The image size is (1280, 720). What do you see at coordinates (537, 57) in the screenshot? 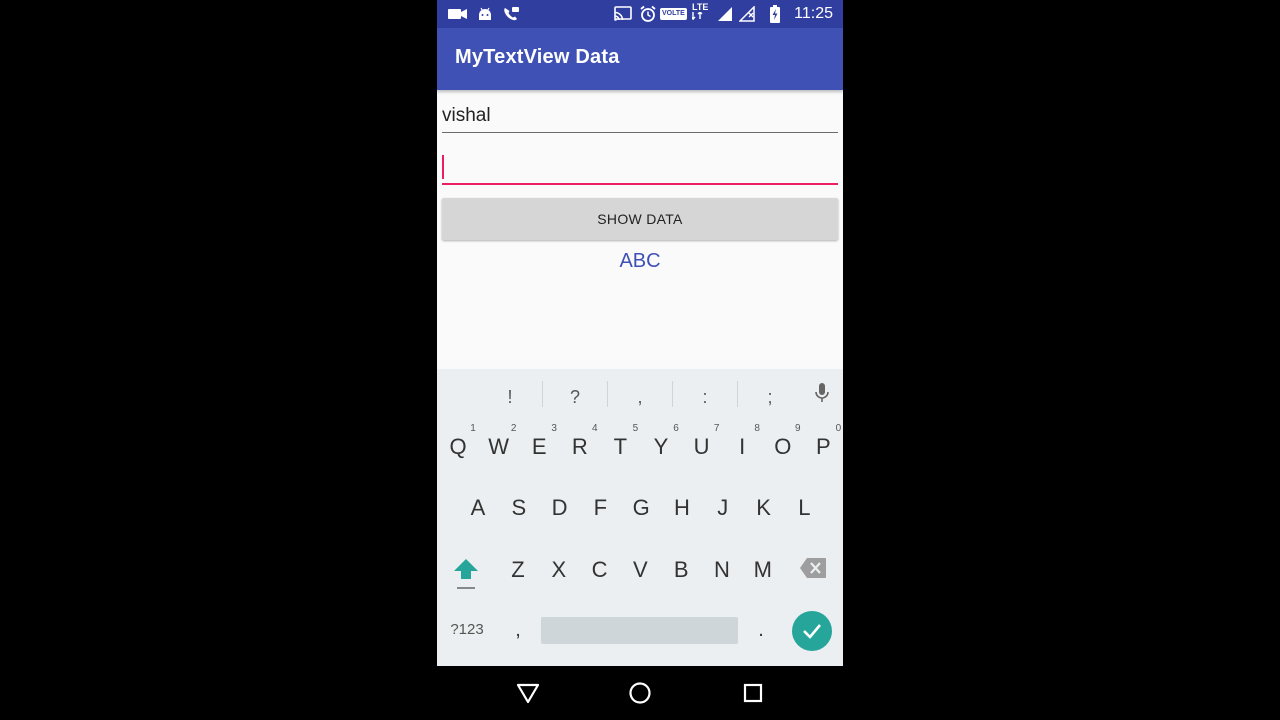
I see `app-title: MyTextView Data` at bounding box center [537, 57].